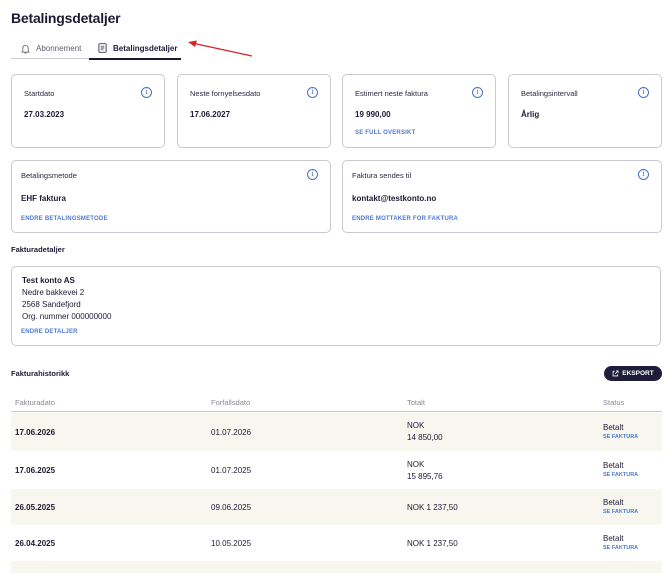 This screenshot has height=573, width=670. What do you see at coordinates (530, 114) in the screenshot?
I see `card-value: Årlig` at bounding box center [530, 114].